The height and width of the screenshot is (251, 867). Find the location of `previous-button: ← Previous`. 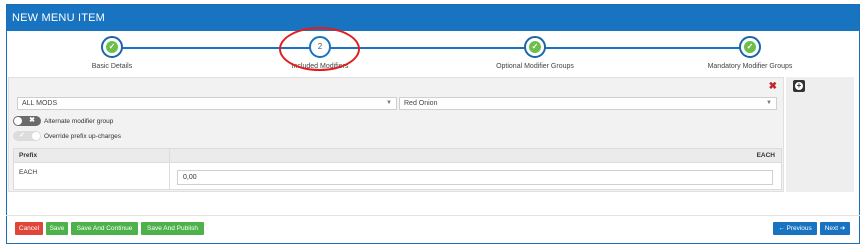

previous-button: ← Previous is located at coordinates (795, 228).